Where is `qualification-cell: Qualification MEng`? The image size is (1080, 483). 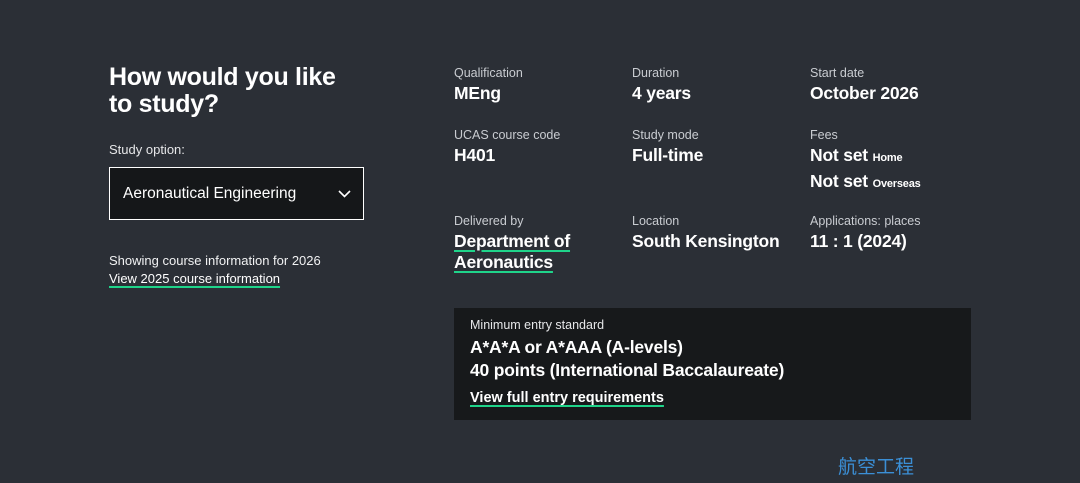
qualification-cell: Qualification MEng is located at coordinates (488, 85).